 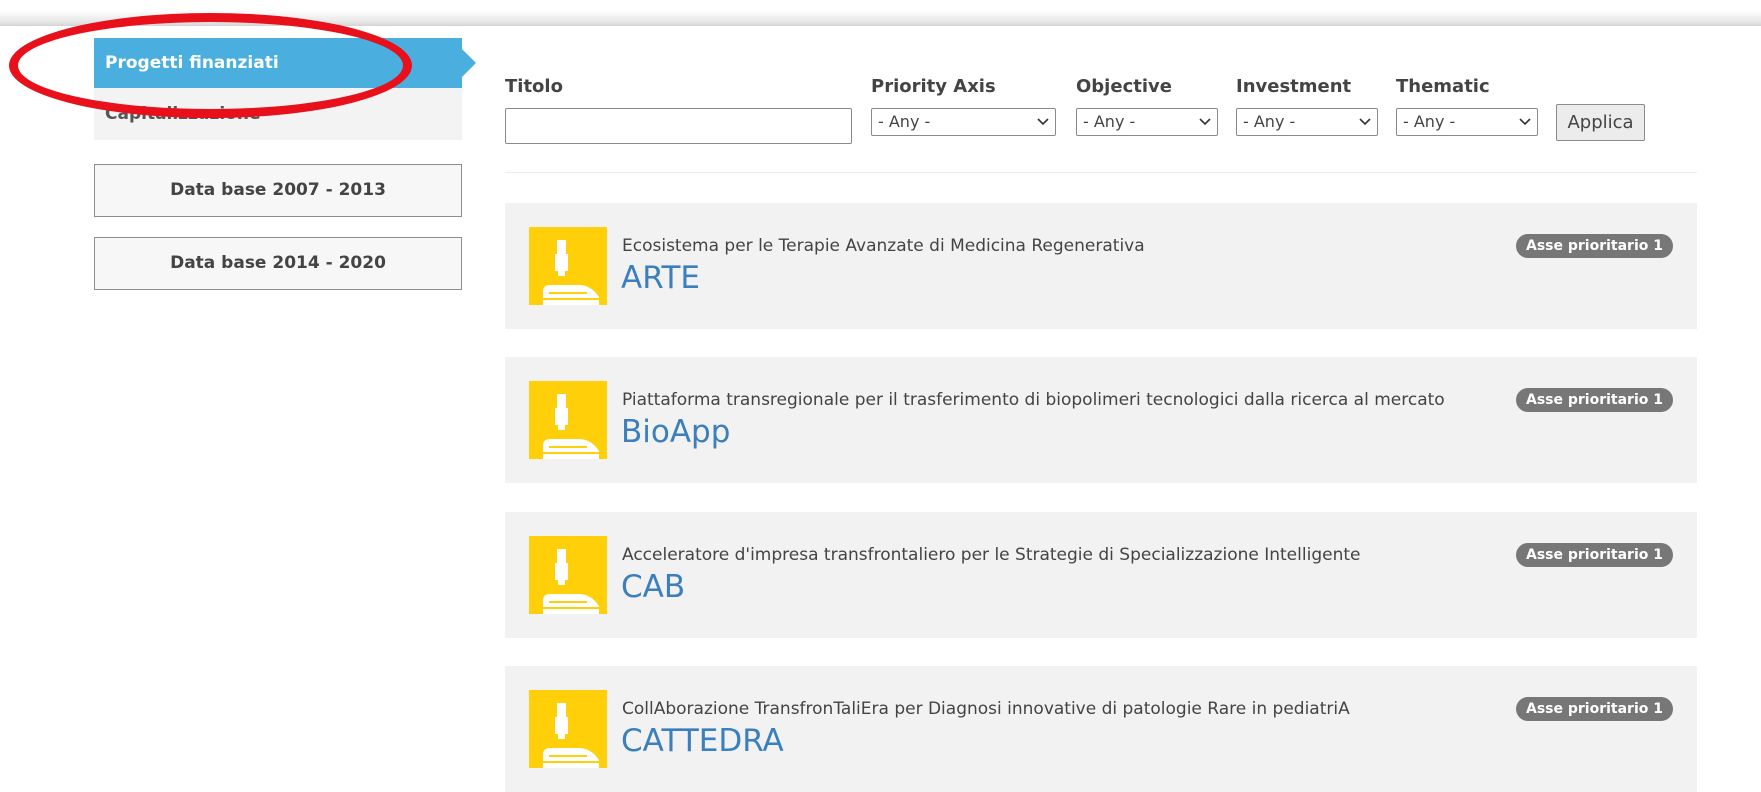 What do you see at coordinates (1307, 122) in the screenshot?
I see `investment-select: - Any -` at bounding box center [1307, 122].